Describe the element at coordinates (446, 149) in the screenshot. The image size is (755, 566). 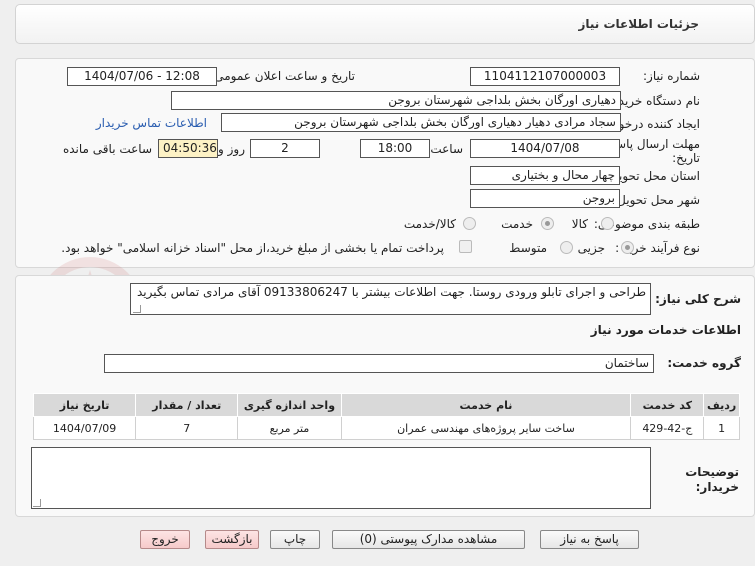
I see `deadline-time-label: ساعت` at that location.